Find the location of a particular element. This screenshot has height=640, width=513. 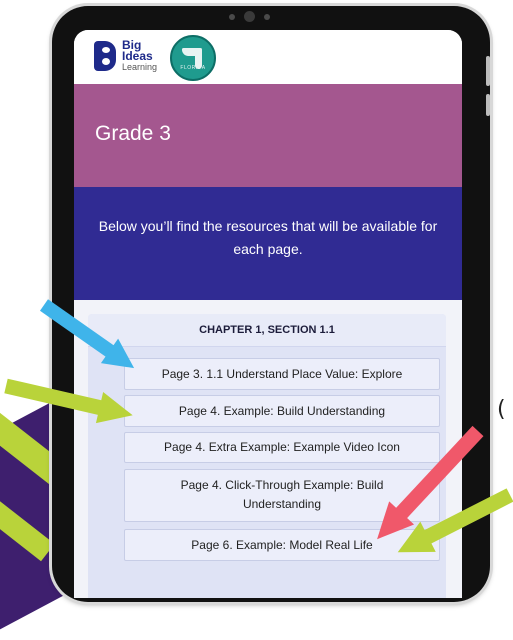

logo-line-2: Ideas is located at coordinates (137, 56).